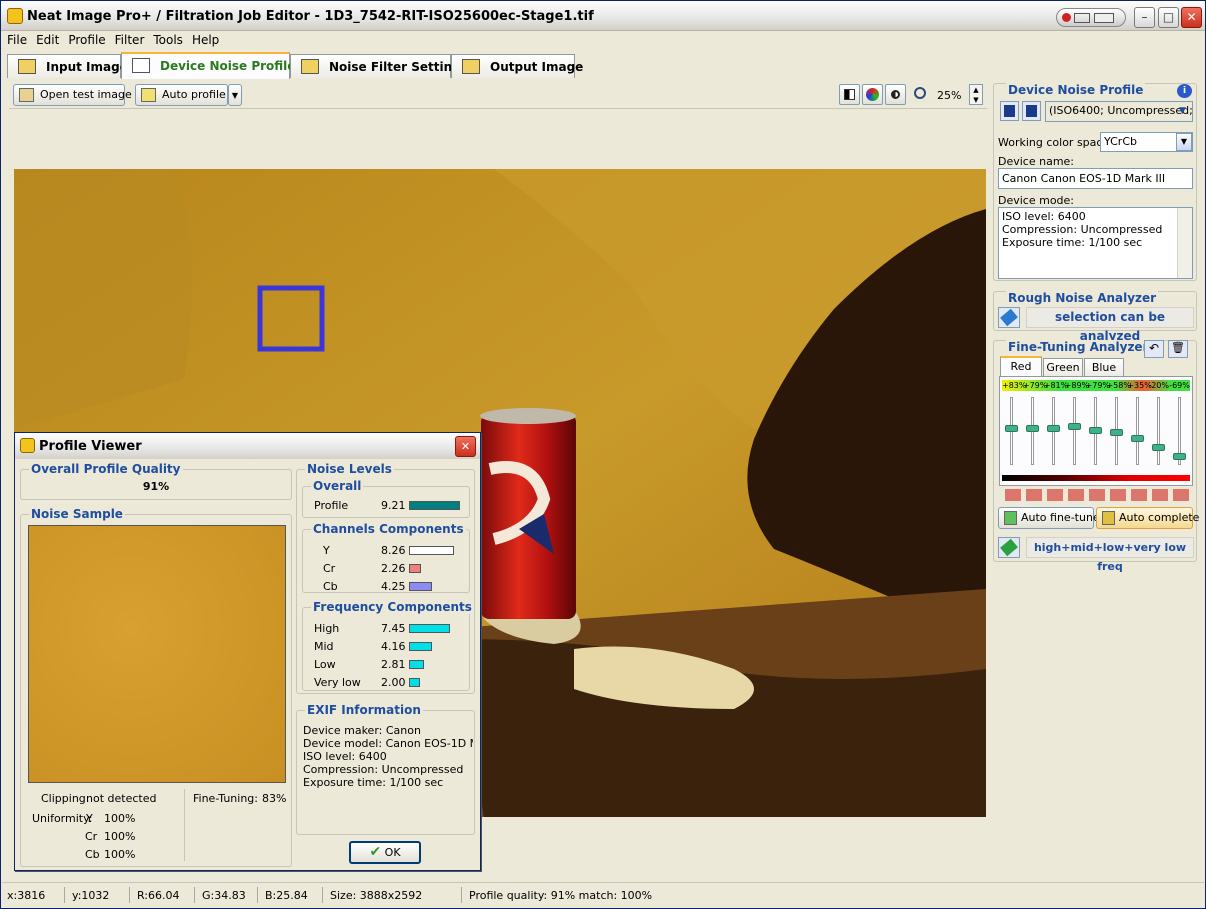 This screenshot has width=1206, height=909. What do you see at coordinates (158, 895) in the screenshot?
I see `status-r: R:66.04` at bounding box center [158, 895].